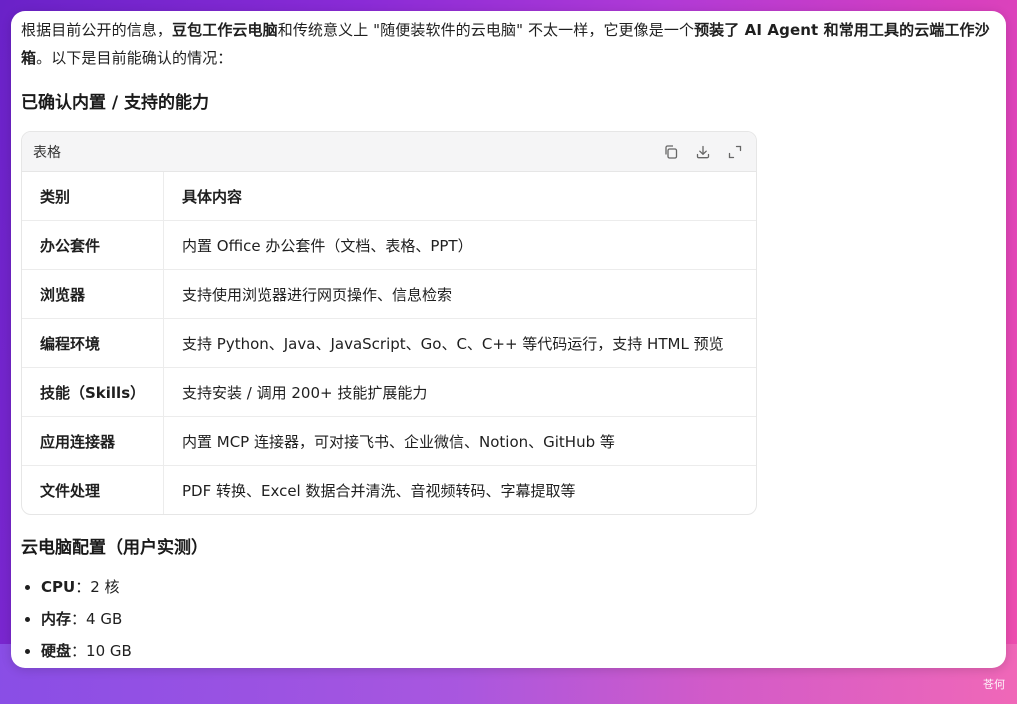  What do you see at coordinates (93, 294) in the screenshot?
I see `row-category: 浏览器` at bounding box center [93, 294].